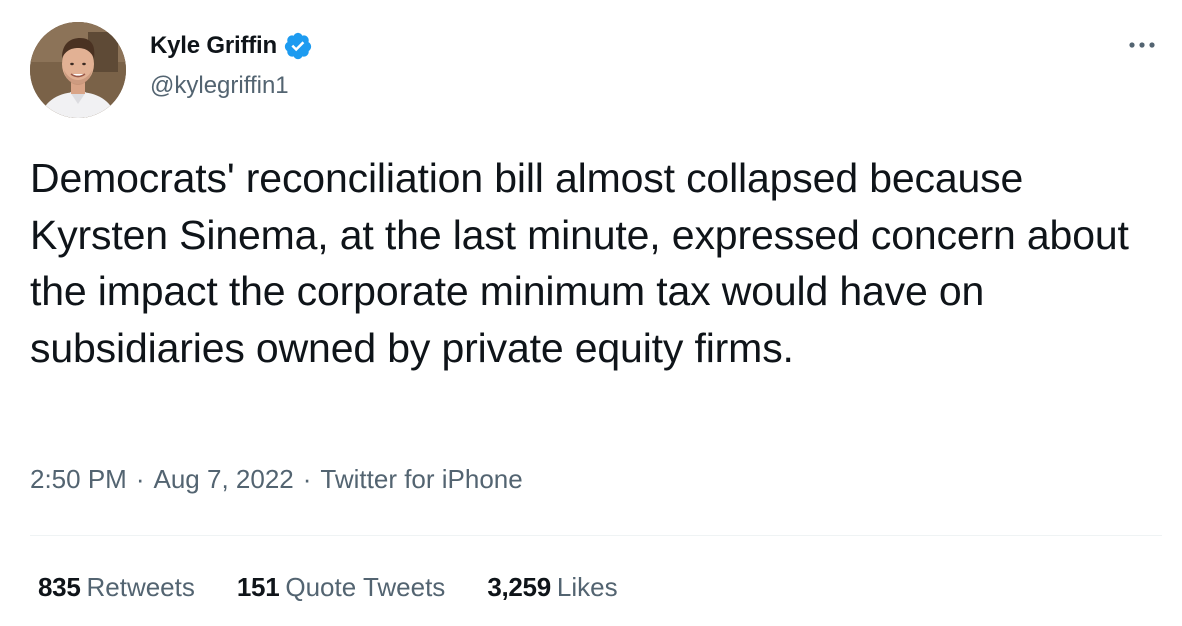 The image size is (1182, 626). I want to click on tweet-date: Aug 7, 2022, so click(224, 479).